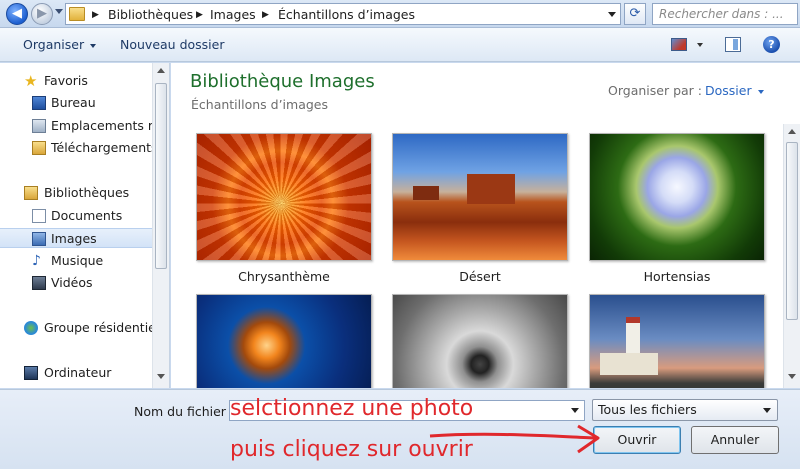 This screenshot has width=800, height=469. I want to click on desktop-icon, so click(39, 103).